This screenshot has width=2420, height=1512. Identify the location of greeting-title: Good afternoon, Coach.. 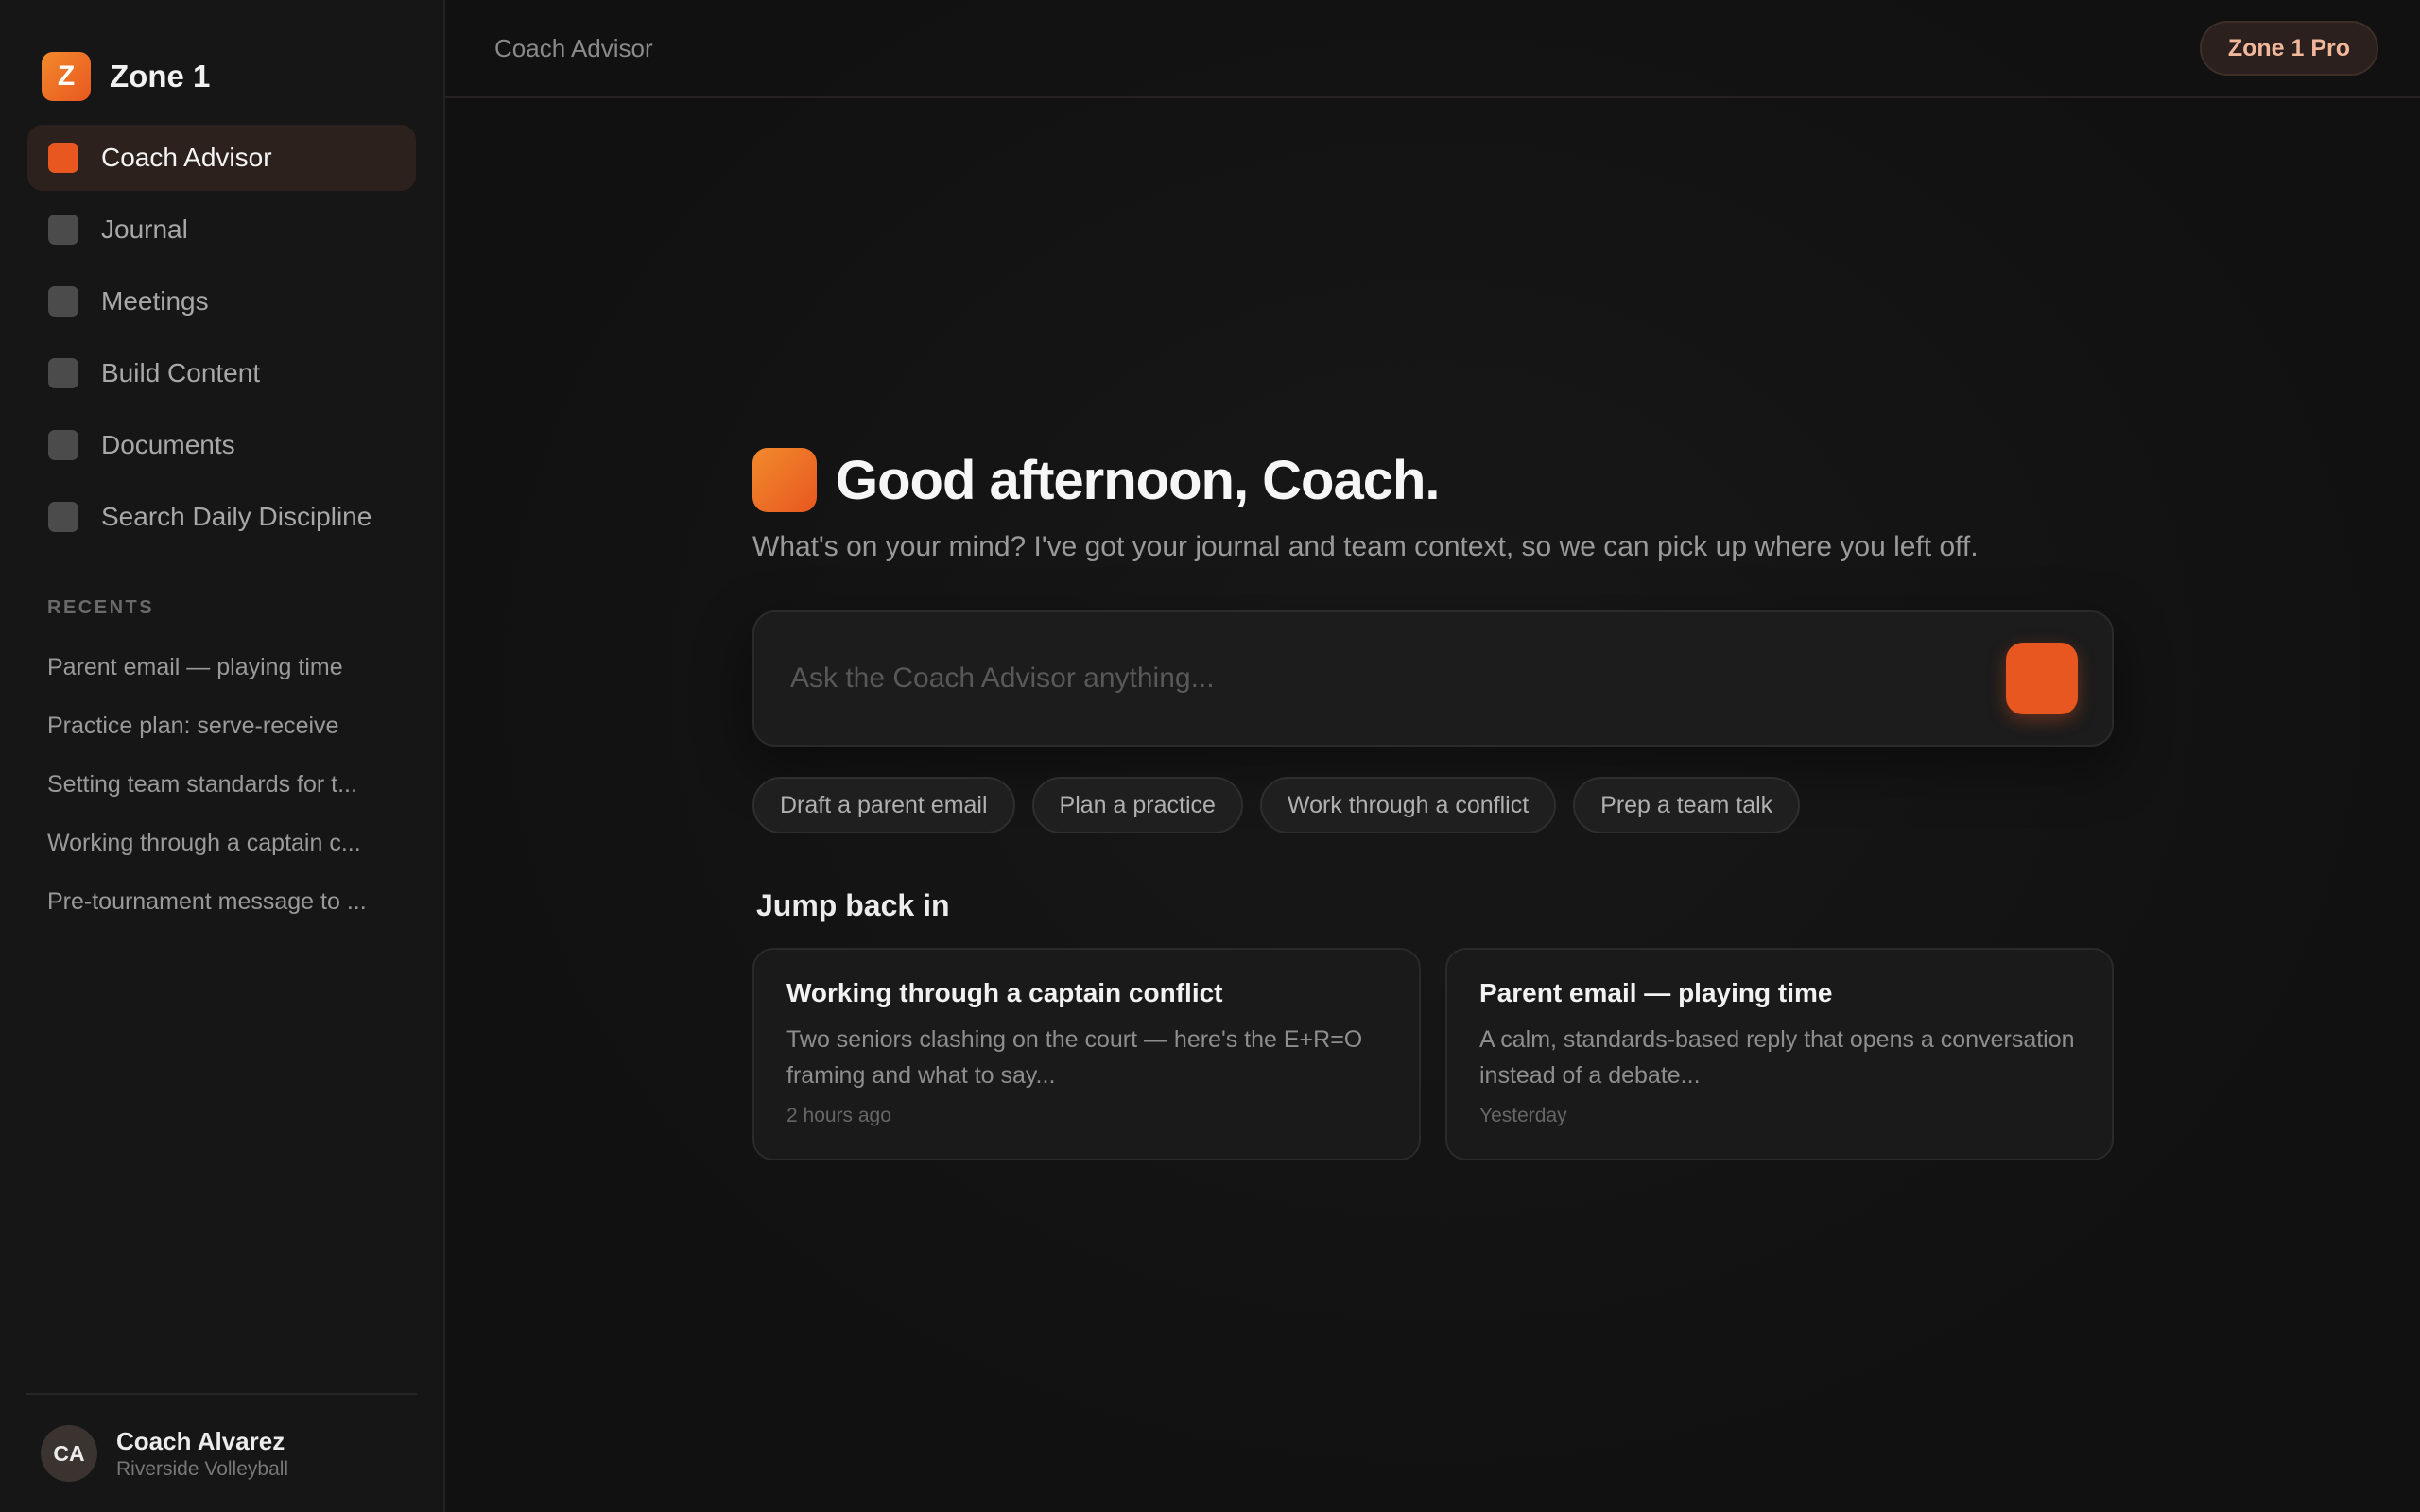
(1139, 480).